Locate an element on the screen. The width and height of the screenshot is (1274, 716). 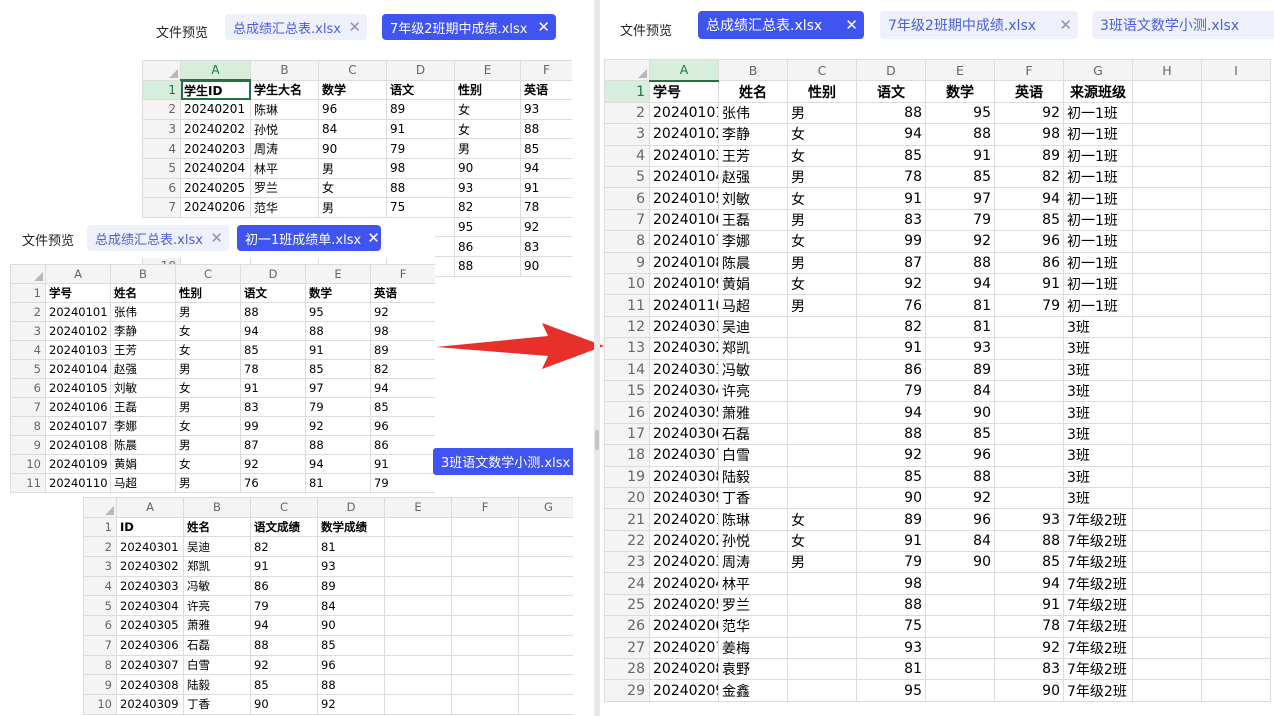
cell: 82 is located at coordinates (402, 369).